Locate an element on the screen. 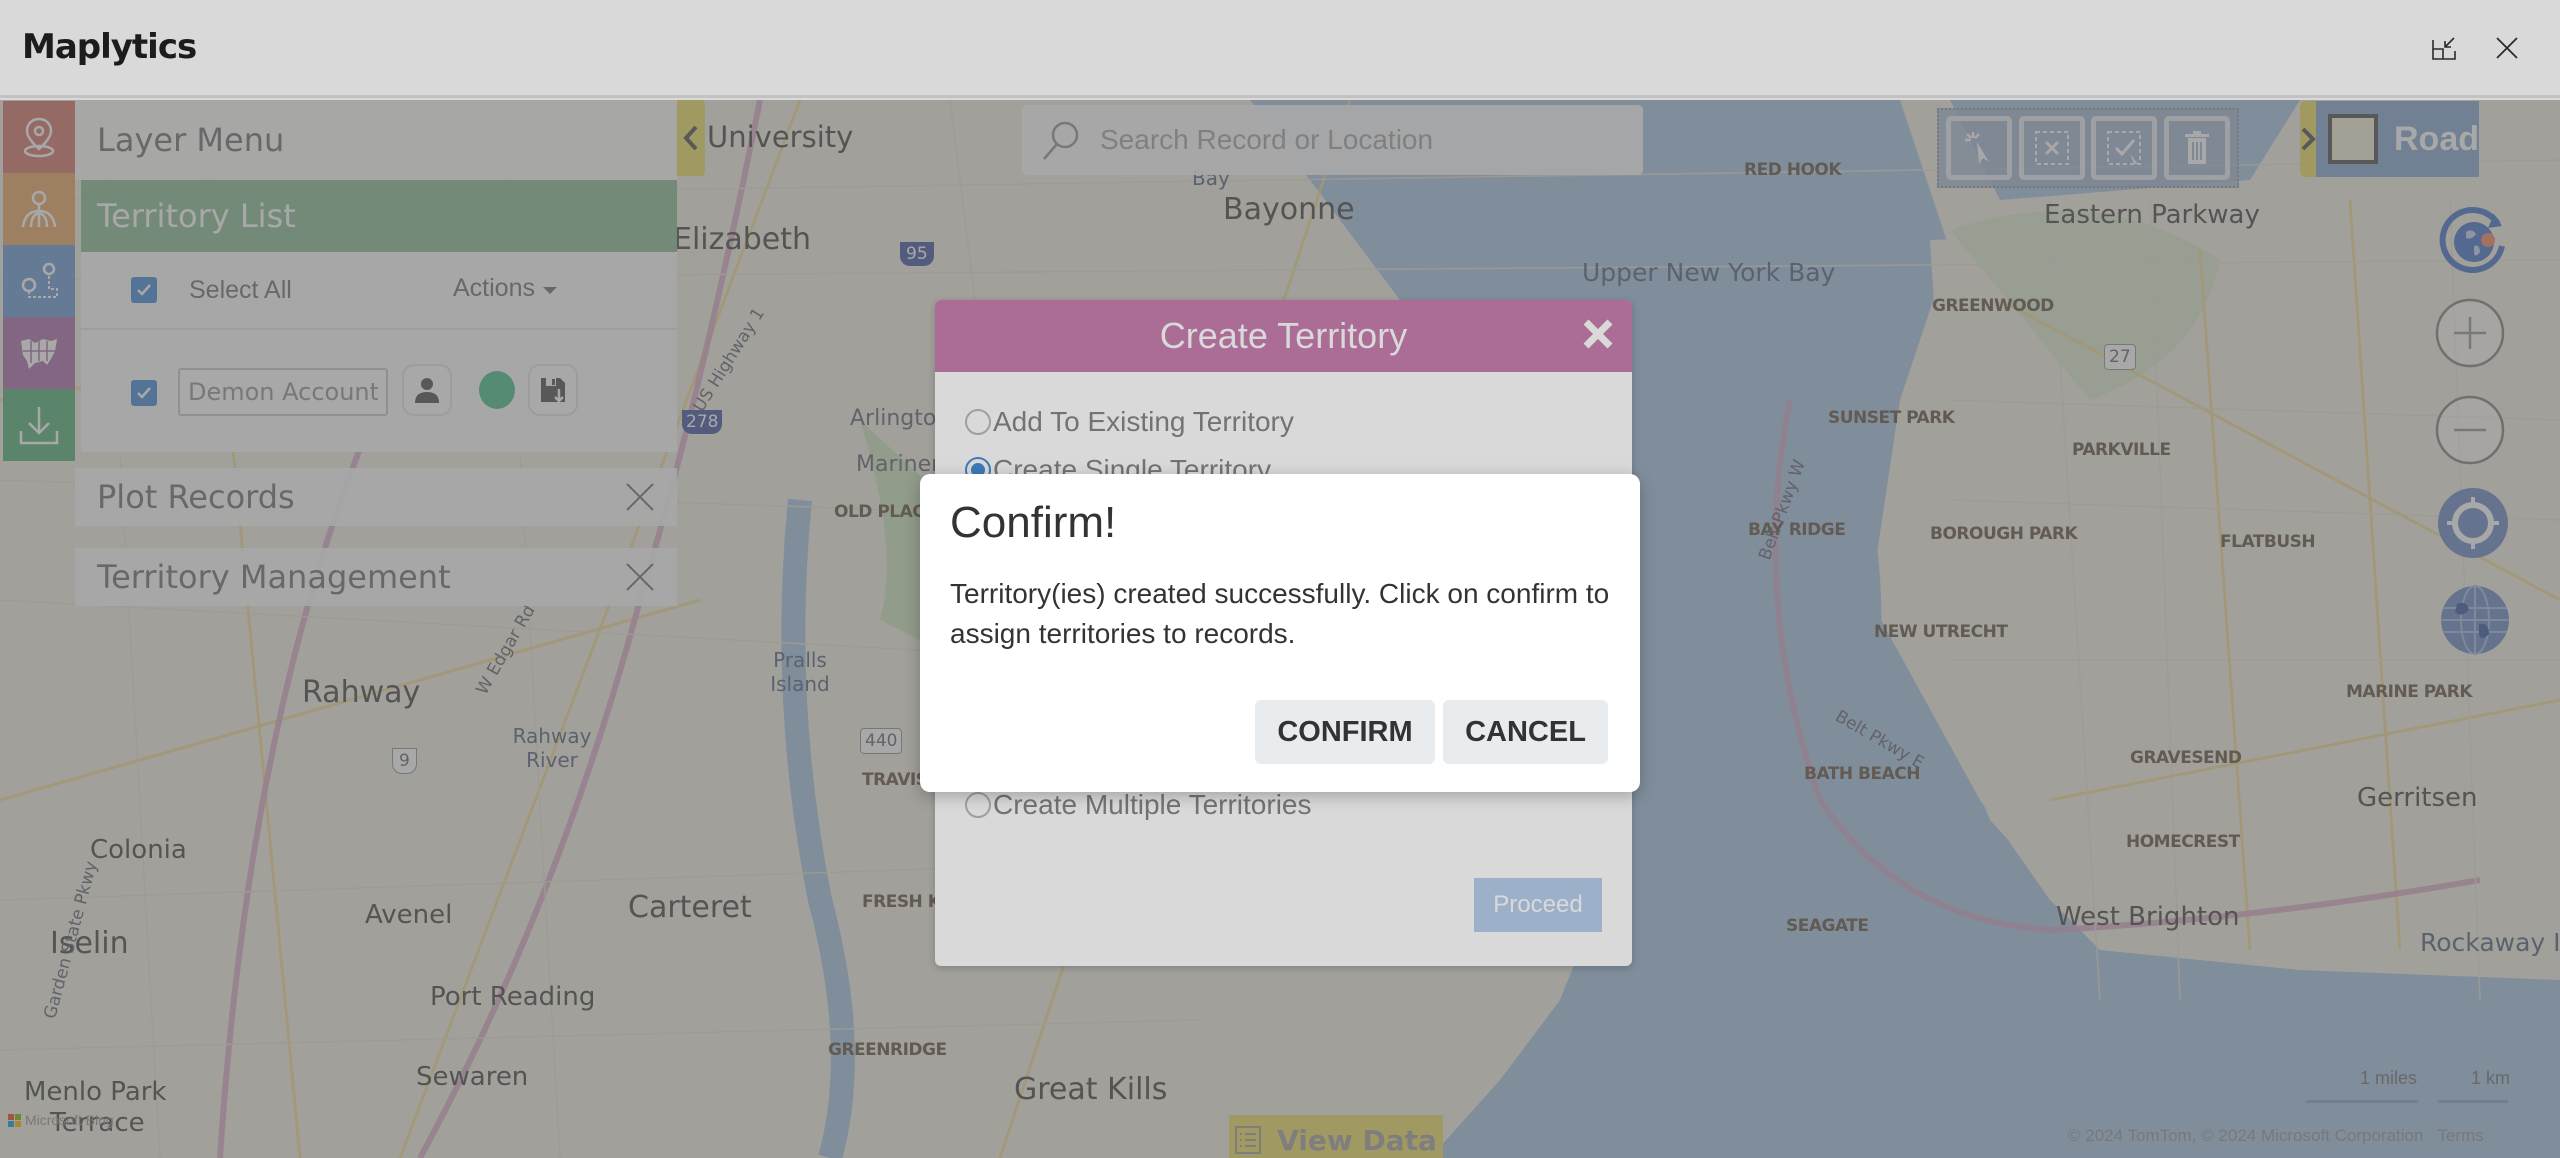 The height and width of the screenshot is (1158, 2560). territory-name-input is located at coordinates (283, 392).